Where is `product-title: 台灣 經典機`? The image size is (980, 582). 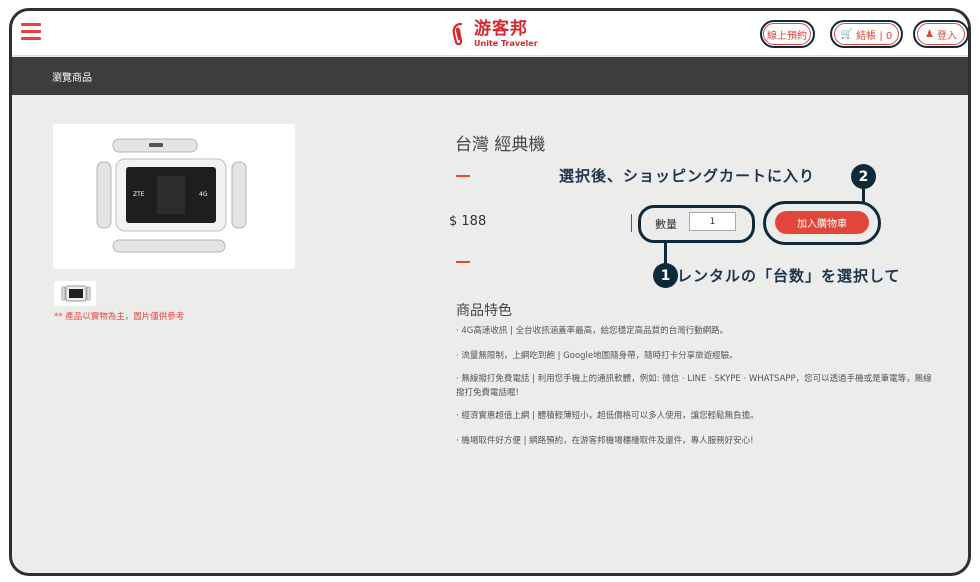
product-title: 台灣 經典機 is located at coordinates (500, 145).